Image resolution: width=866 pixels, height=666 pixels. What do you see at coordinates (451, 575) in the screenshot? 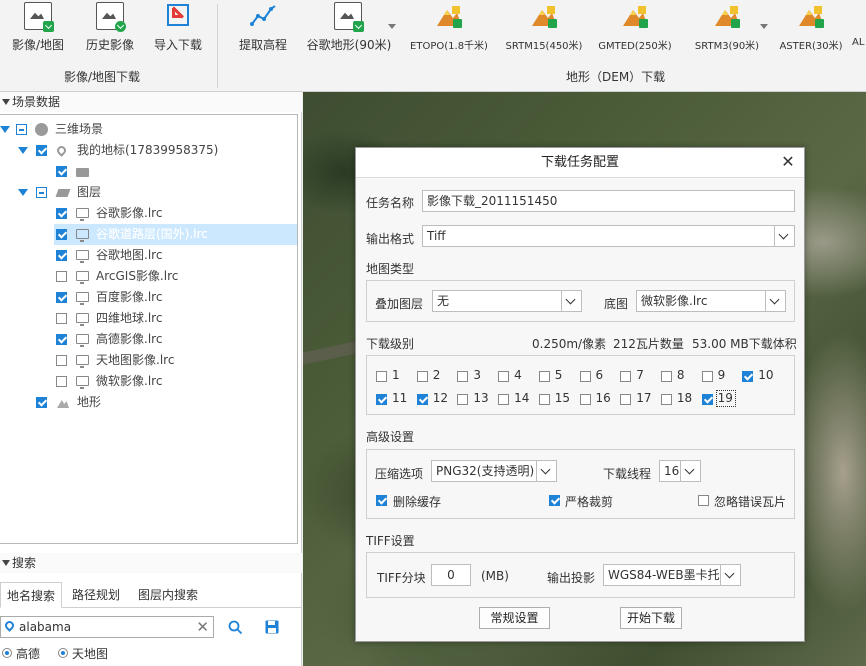
I see `tiff-block-input: 0` at bounding box center [451, 575].